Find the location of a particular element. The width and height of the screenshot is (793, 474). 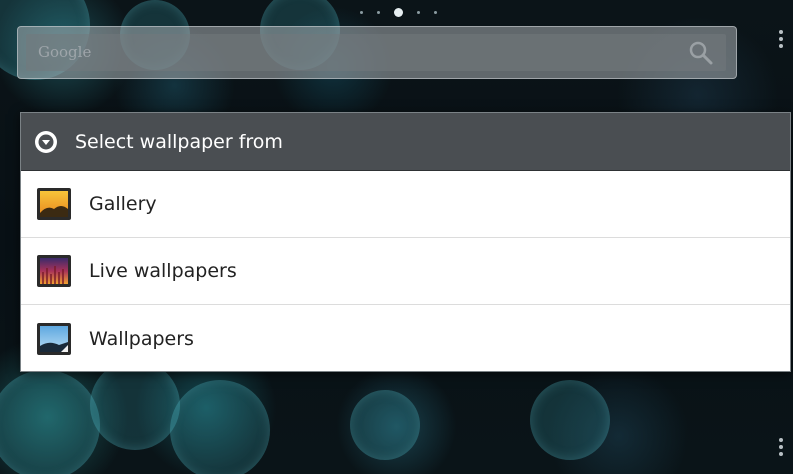

search-icon is located at coordinates (701, 53).